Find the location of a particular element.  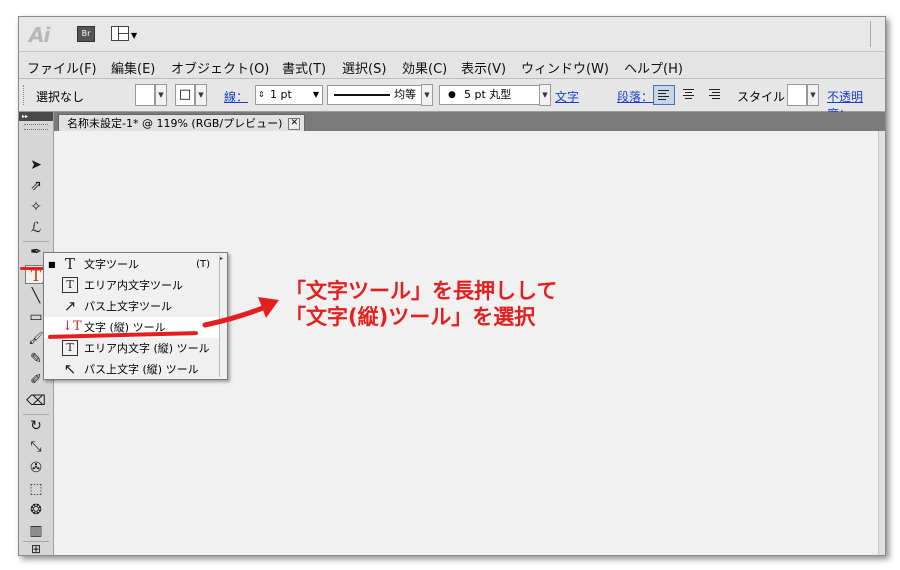

instruction-callout: 「文字ツール」を長押しして 「文字(縦)ツール」を選択 is located at coordinates (421, 304).